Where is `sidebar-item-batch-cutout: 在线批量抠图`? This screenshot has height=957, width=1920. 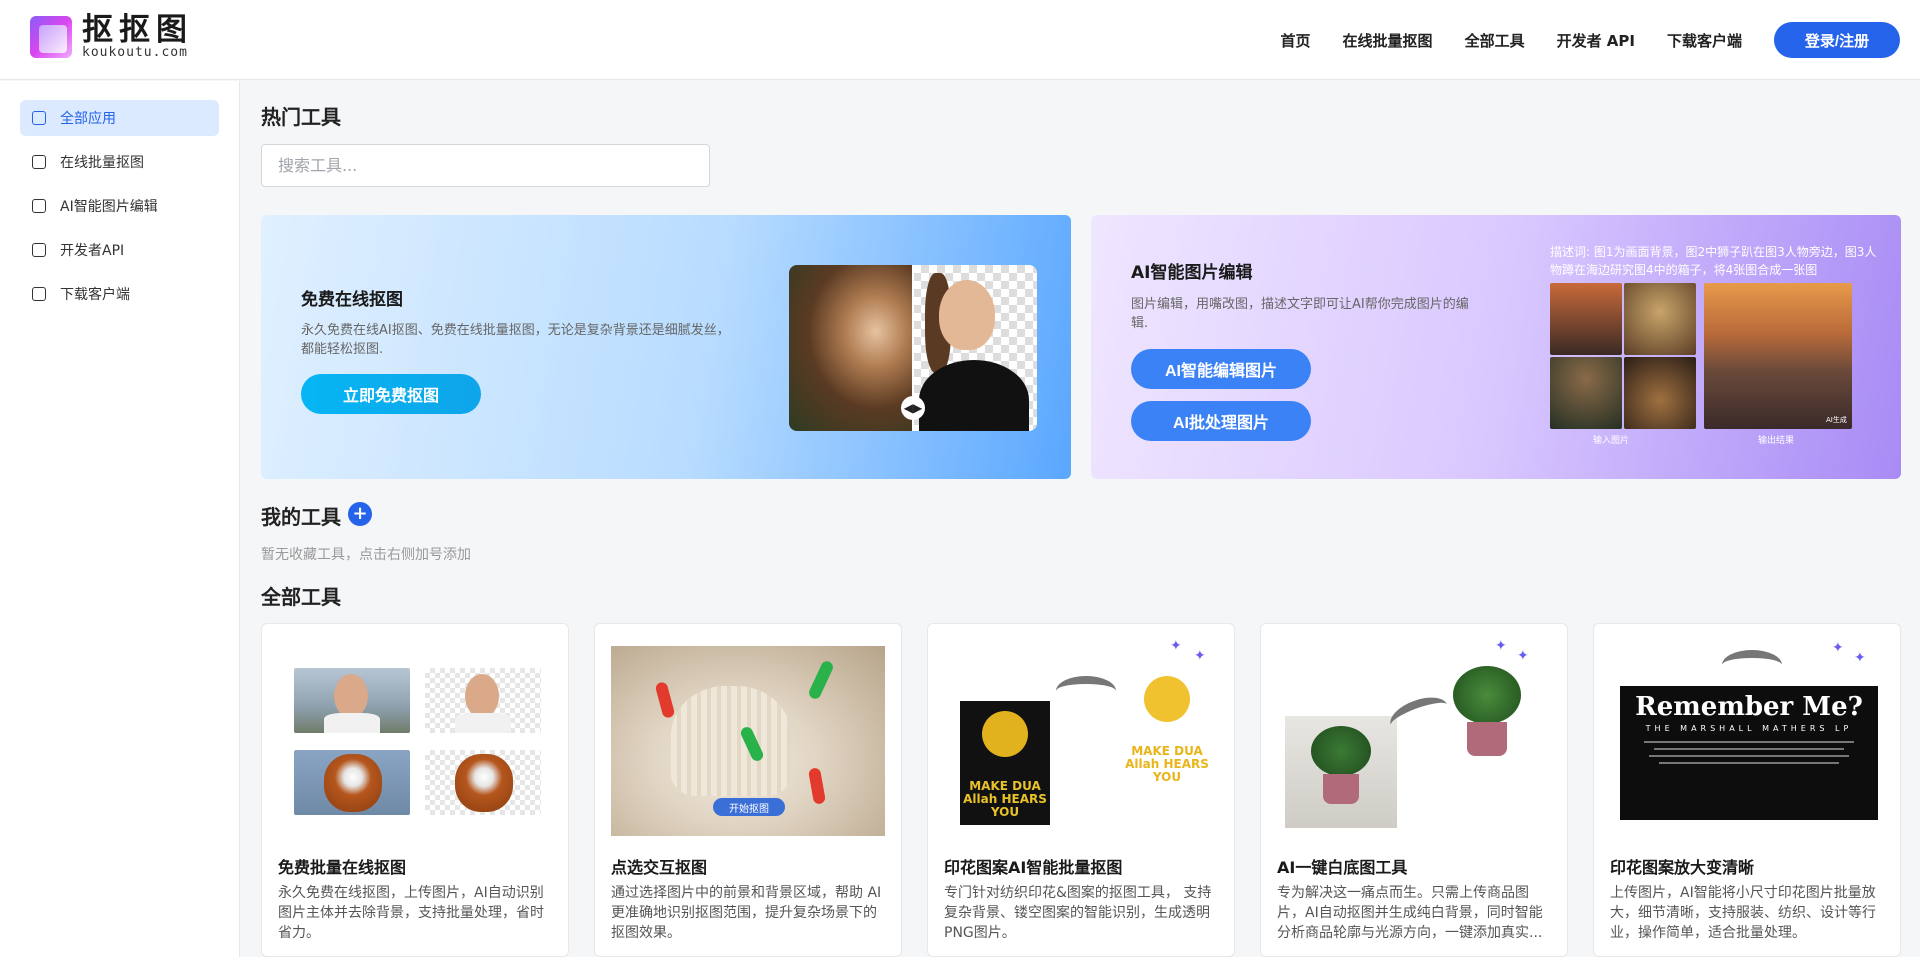 sidebar-item-batch-cutout: 在线批量抠图 is located at coordinates (119, 162).